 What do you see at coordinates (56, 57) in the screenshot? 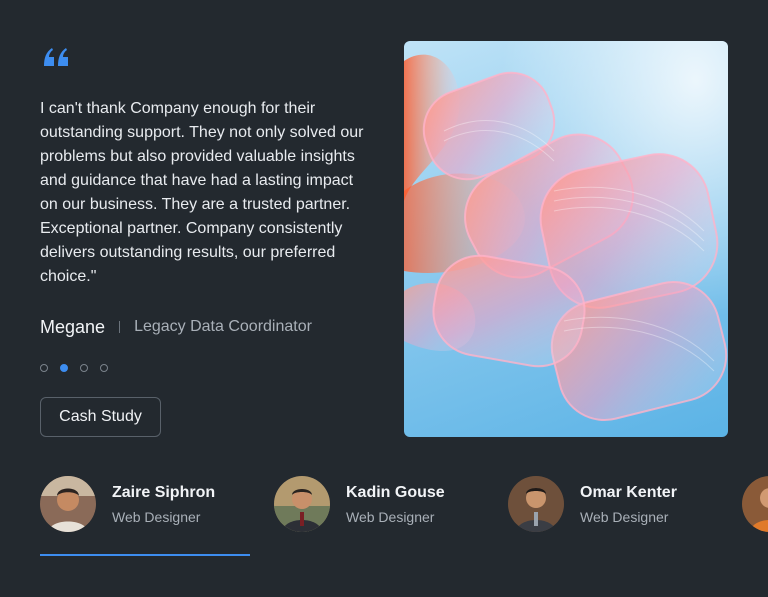
I see `quote-icon` at bounding box center [56, 57].